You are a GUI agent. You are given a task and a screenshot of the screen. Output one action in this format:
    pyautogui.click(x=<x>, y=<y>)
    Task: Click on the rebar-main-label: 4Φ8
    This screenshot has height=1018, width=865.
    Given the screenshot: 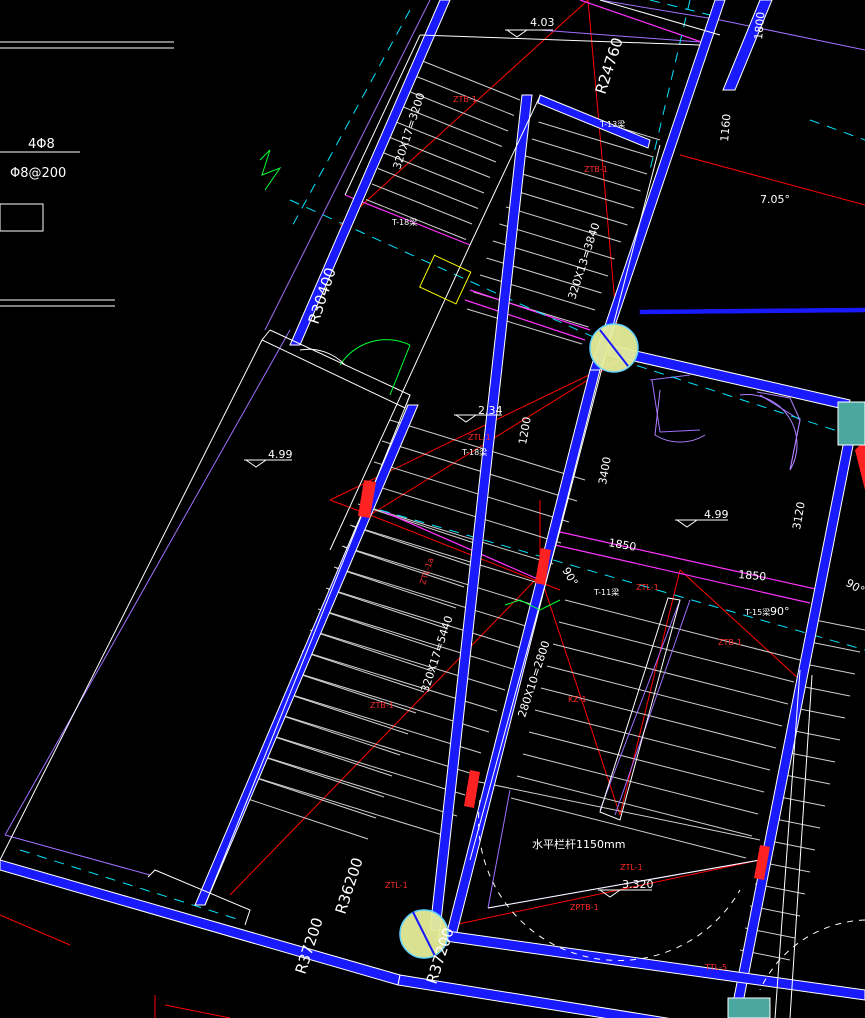 What is the action you would take?
    pyautogui.click(x=41, y=144)
    